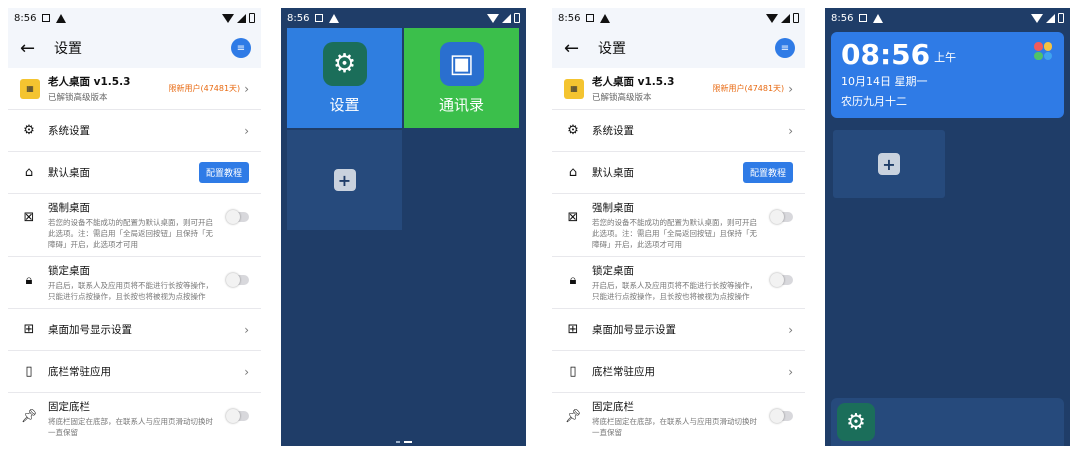 The height and width of the screenshot is (471, 1080). What do you see at coordinates (403, 442) in the screenshot?
I see `page-indicator` at bounding box center [403, 442].